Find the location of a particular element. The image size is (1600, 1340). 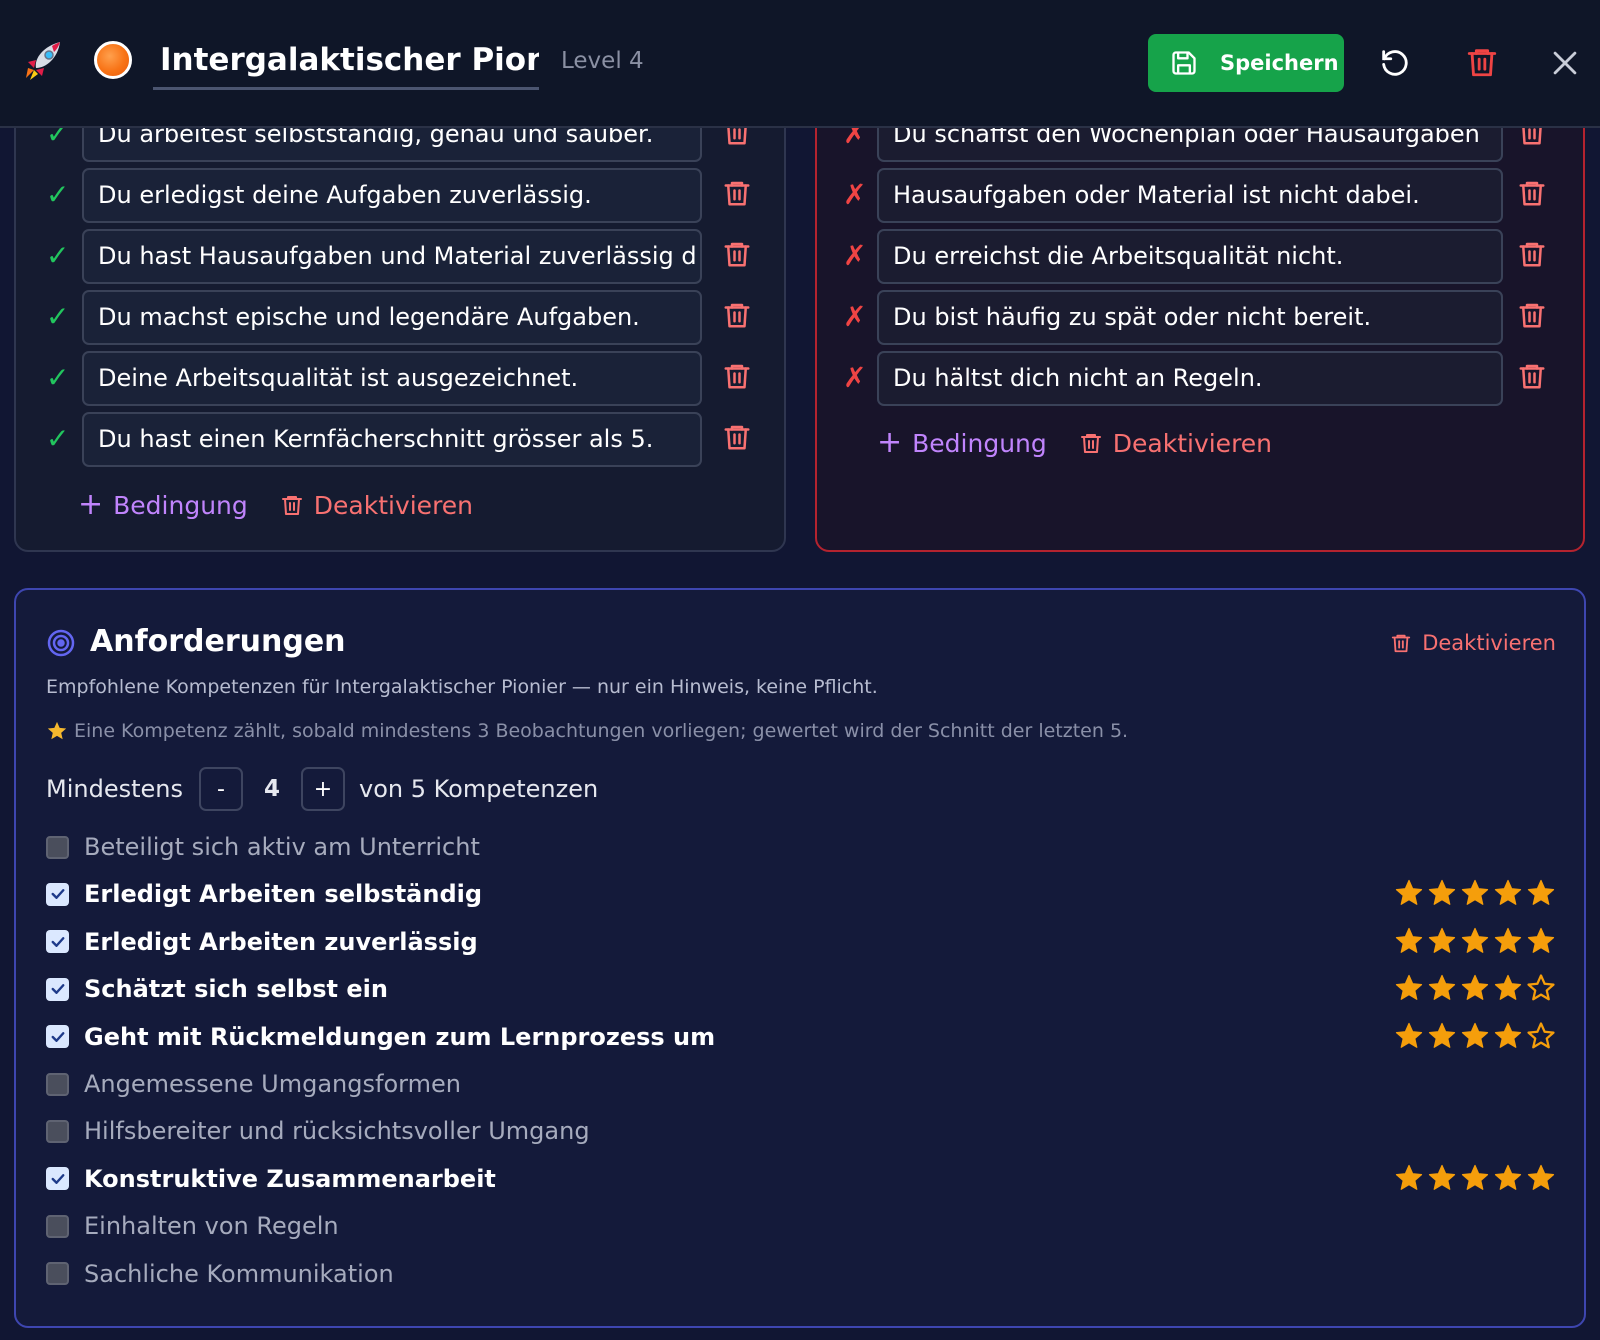

condition-input: Du erledigst deine Aufgaben zuverlässig. is located at coordinates (392, 195).